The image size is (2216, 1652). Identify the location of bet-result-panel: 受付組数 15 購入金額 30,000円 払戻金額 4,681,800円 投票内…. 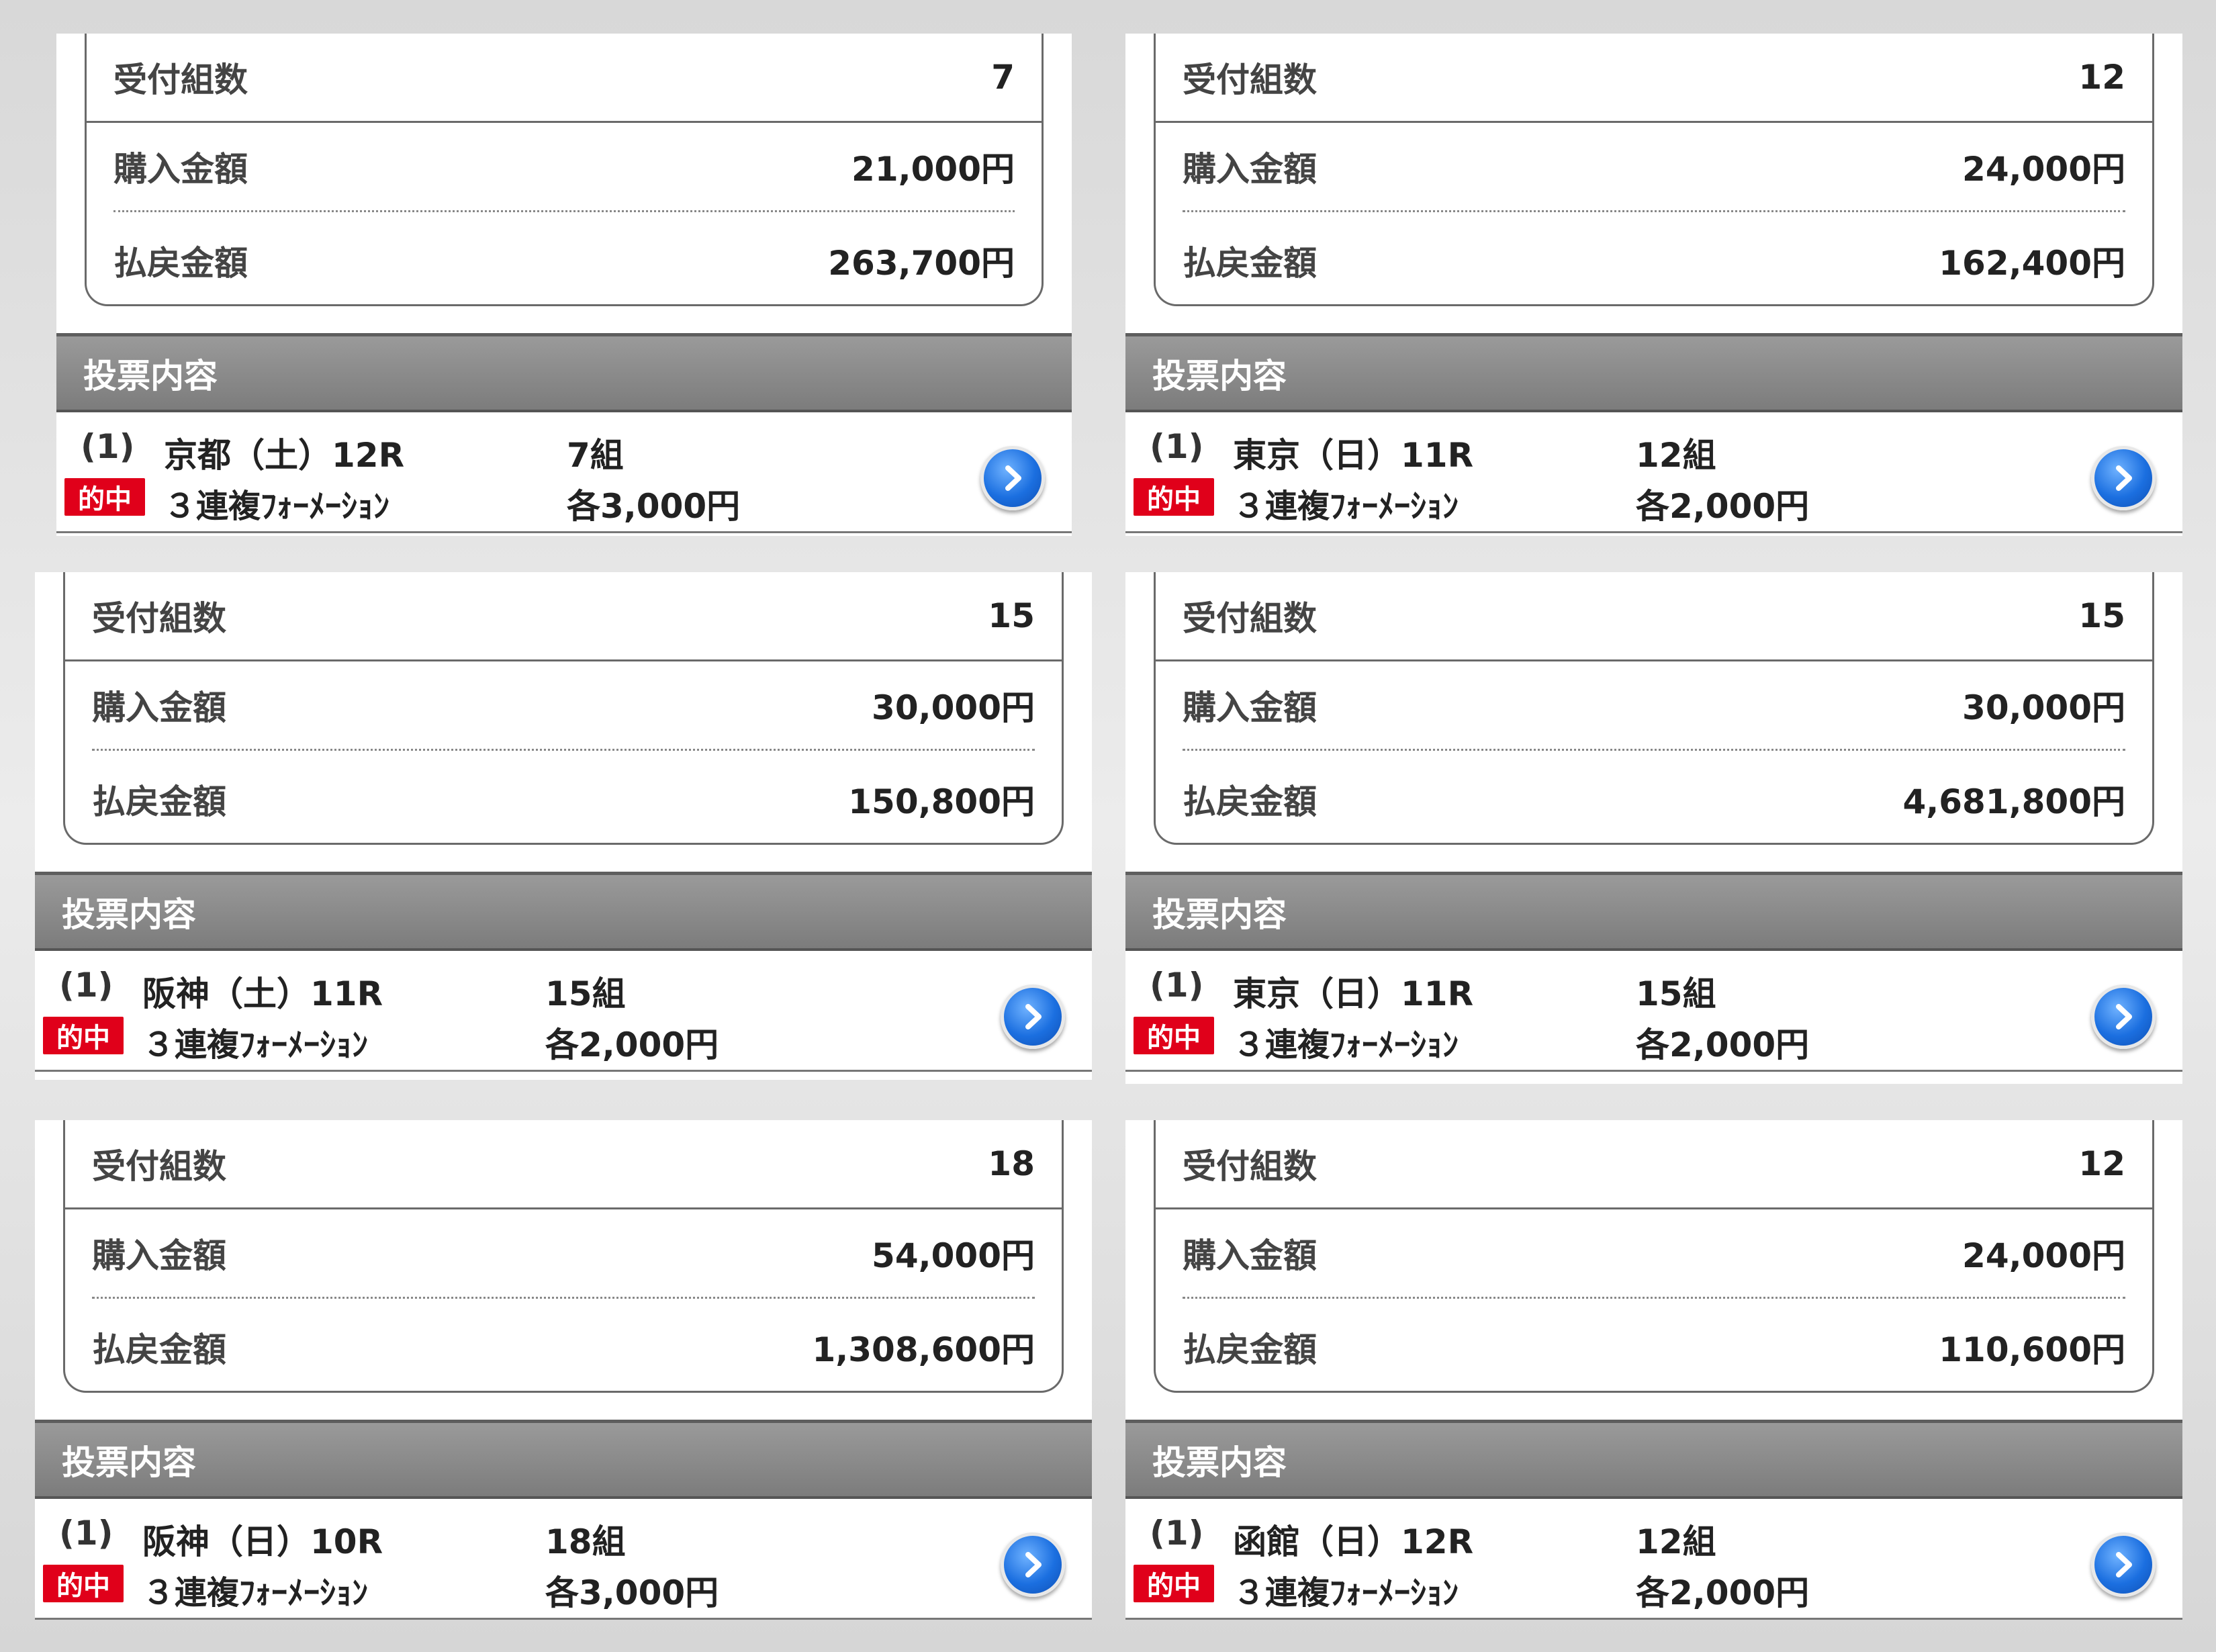
(1653, 828).